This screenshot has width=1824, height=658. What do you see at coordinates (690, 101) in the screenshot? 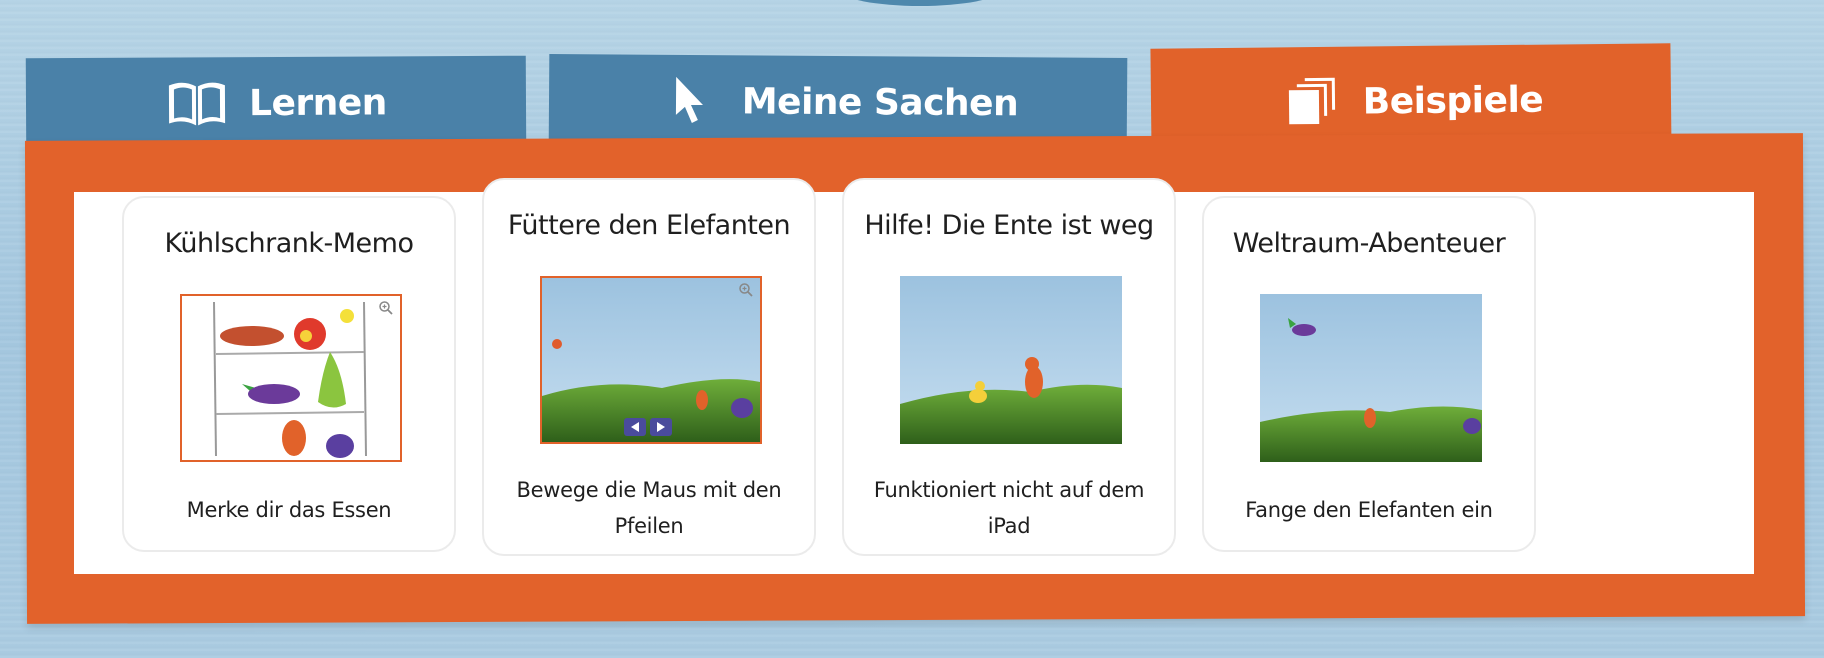
I see `cursor-arrow-icon` at bounding box center [690, 101].